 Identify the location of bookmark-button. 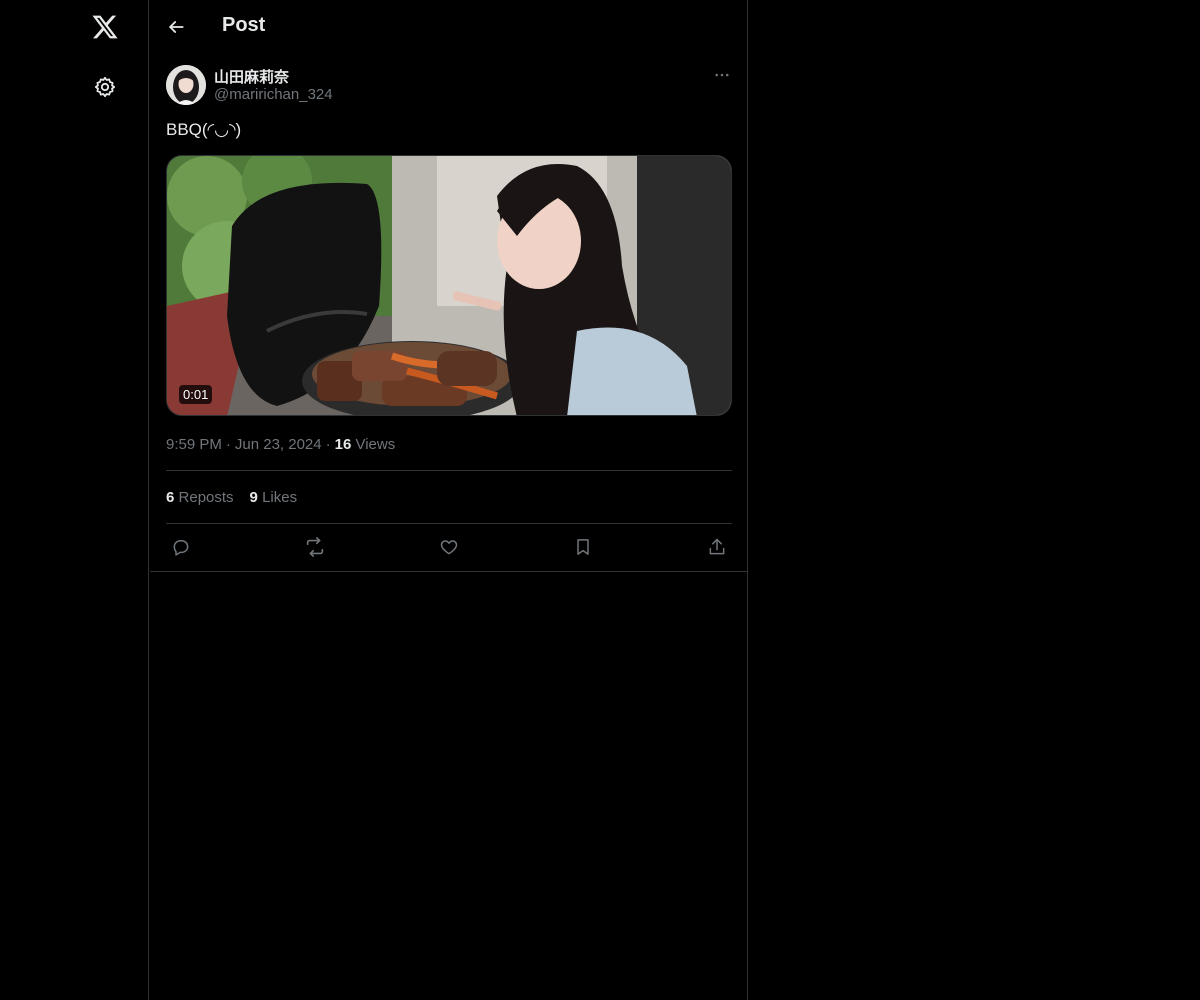
(583, 547).